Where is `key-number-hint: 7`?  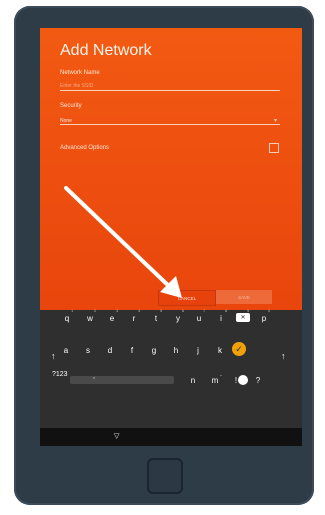
key-number-hint: 7 is located at coordinates (204, 310).